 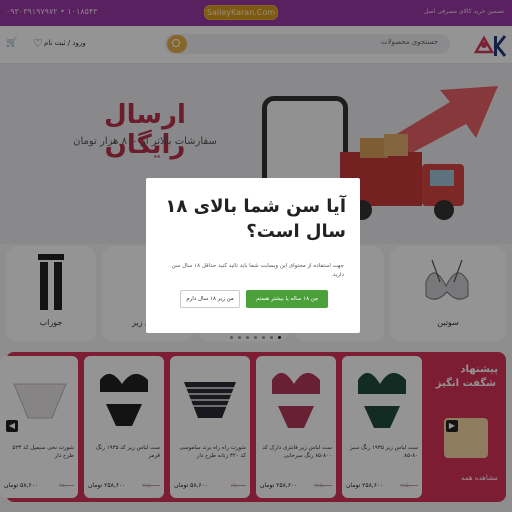 What do you see at coordinates (210, 299) in the screenshot?
I see `under-age-button: من زیر ۱۸ سال دارم` at bounding box center [210, 299].